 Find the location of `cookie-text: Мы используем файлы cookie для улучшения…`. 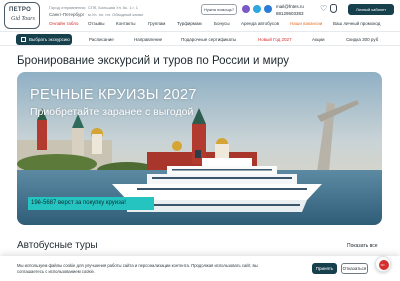

cookie-text: Мы используем файлы cookie для улучшения… is located at coordinates (137, 265).